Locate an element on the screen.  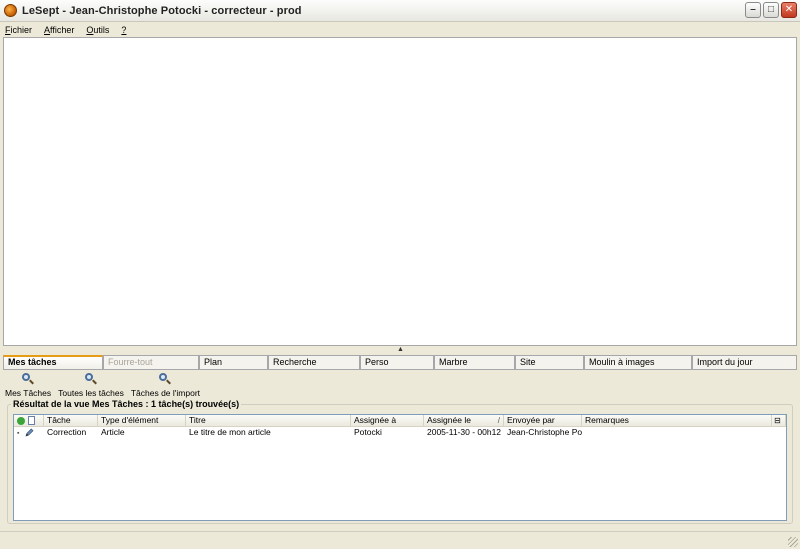
column-picker-icon: ⊟ is located at coordinates (779, 420).